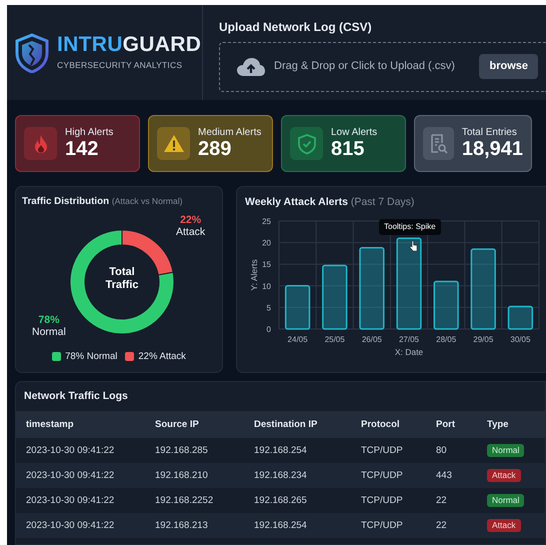 Image resolution: width=546 pixels, height=545 pixels. What do you see at coordinates (80, 424) in the screenshot?
I see `column-header: timestamp` at bounding box center [80, 424].